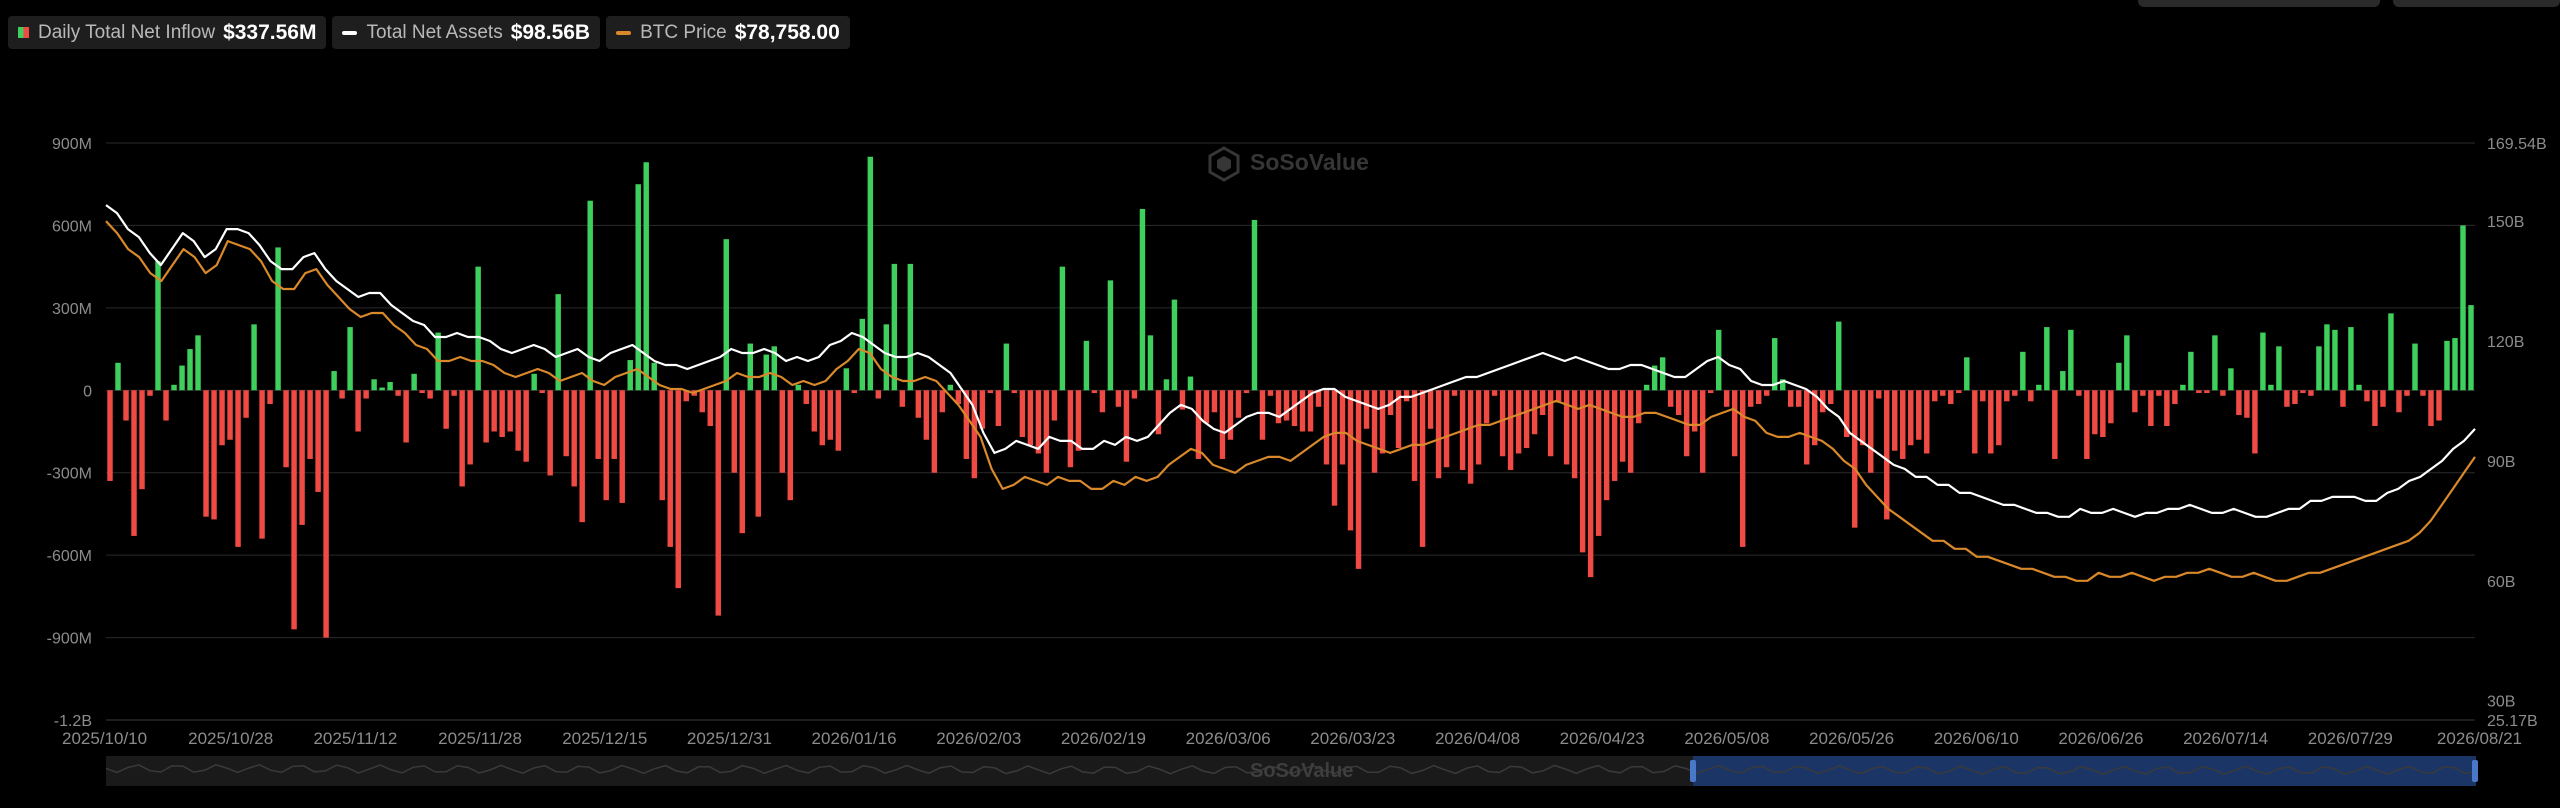 The height and width of the screenshot is (808, 2560). What do you see at coordinates (2084, 771) in the screenshot?
I see `navigator-selection` at bounding box center [2084, 771].